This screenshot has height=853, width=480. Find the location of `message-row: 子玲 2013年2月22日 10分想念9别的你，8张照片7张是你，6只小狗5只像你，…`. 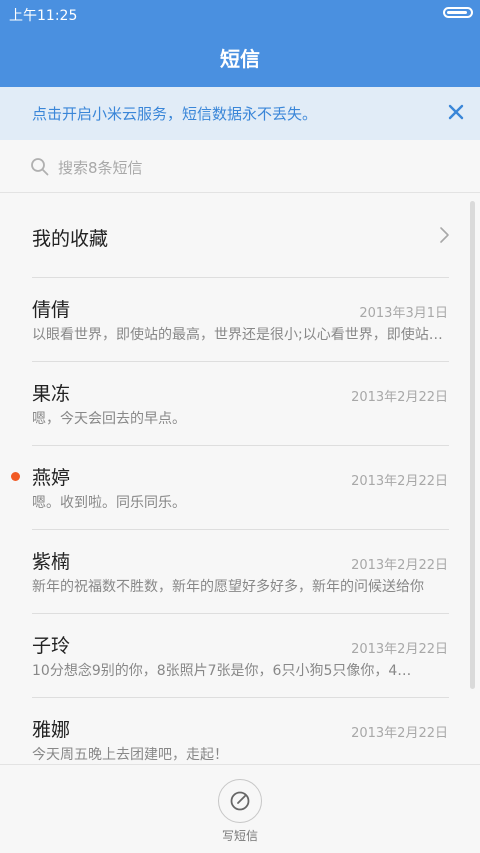

message-row: 子玲 2013年2月22日 10分想念9别的你，8张照片7张是你，6只小狗5只像你，… is located at coordinates (240, 655).